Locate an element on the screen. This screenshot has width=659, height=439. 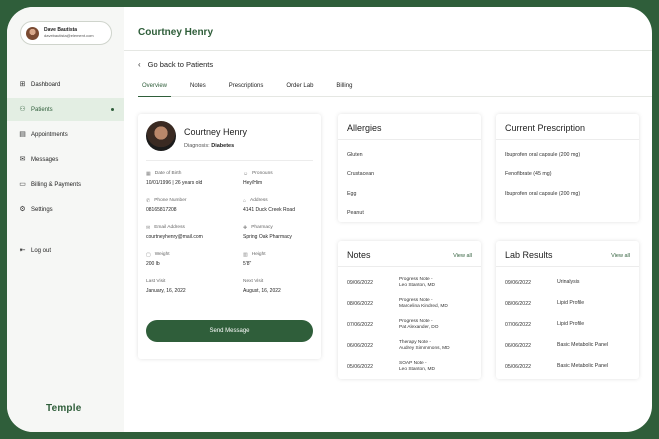
allergies-card: Allergies Gluten Crustacean Egg Peanut is located at coordinates (409, 168).